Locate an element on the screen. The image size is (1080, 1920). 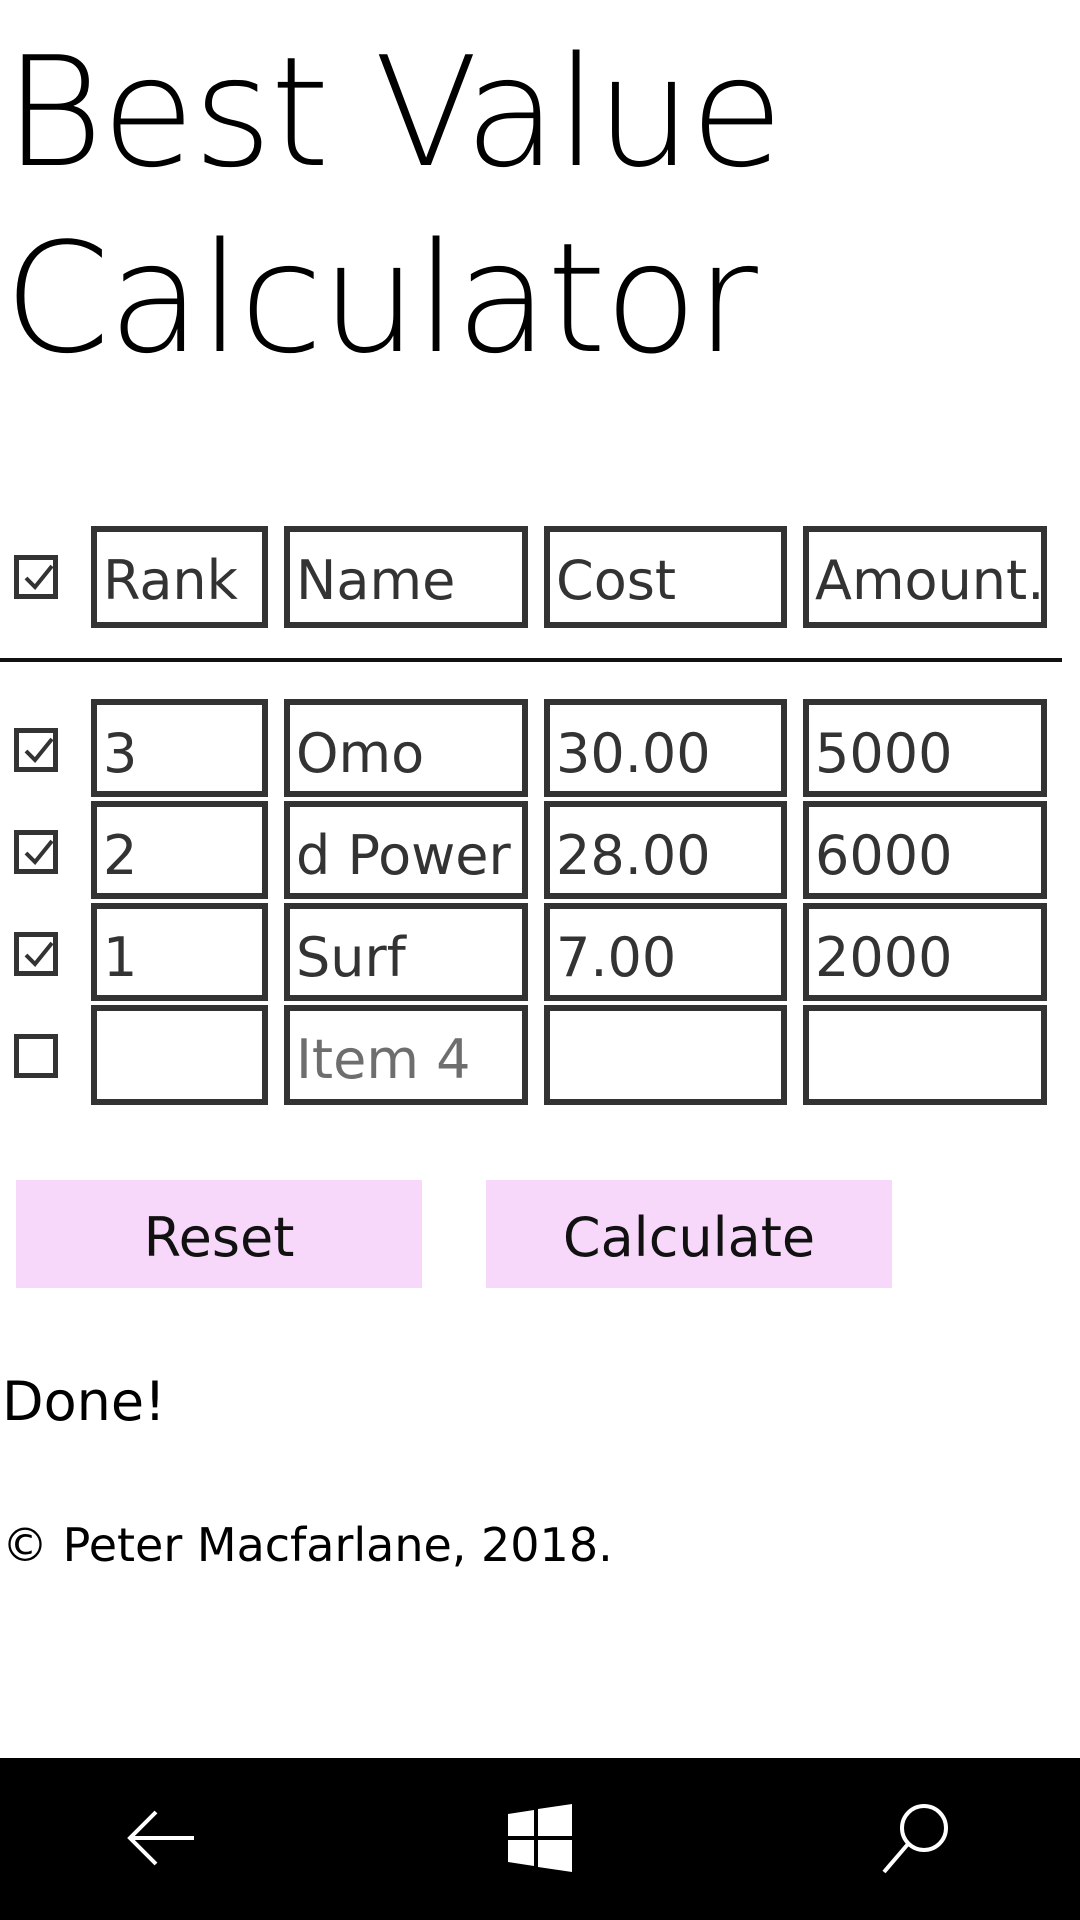
row-3-amount-input: 2000 is located at coordinates (925, 952).